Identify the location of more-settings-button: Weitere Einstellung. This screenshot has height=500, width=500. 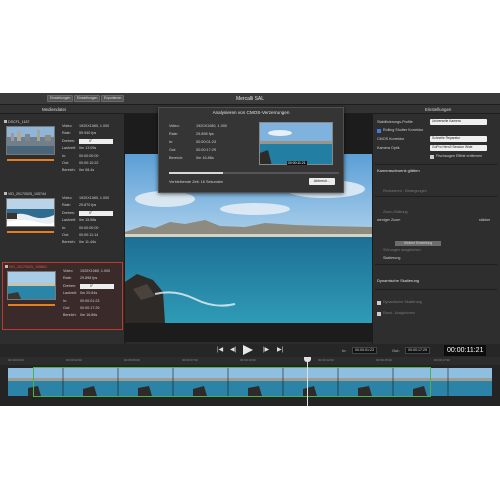
(418, 243).